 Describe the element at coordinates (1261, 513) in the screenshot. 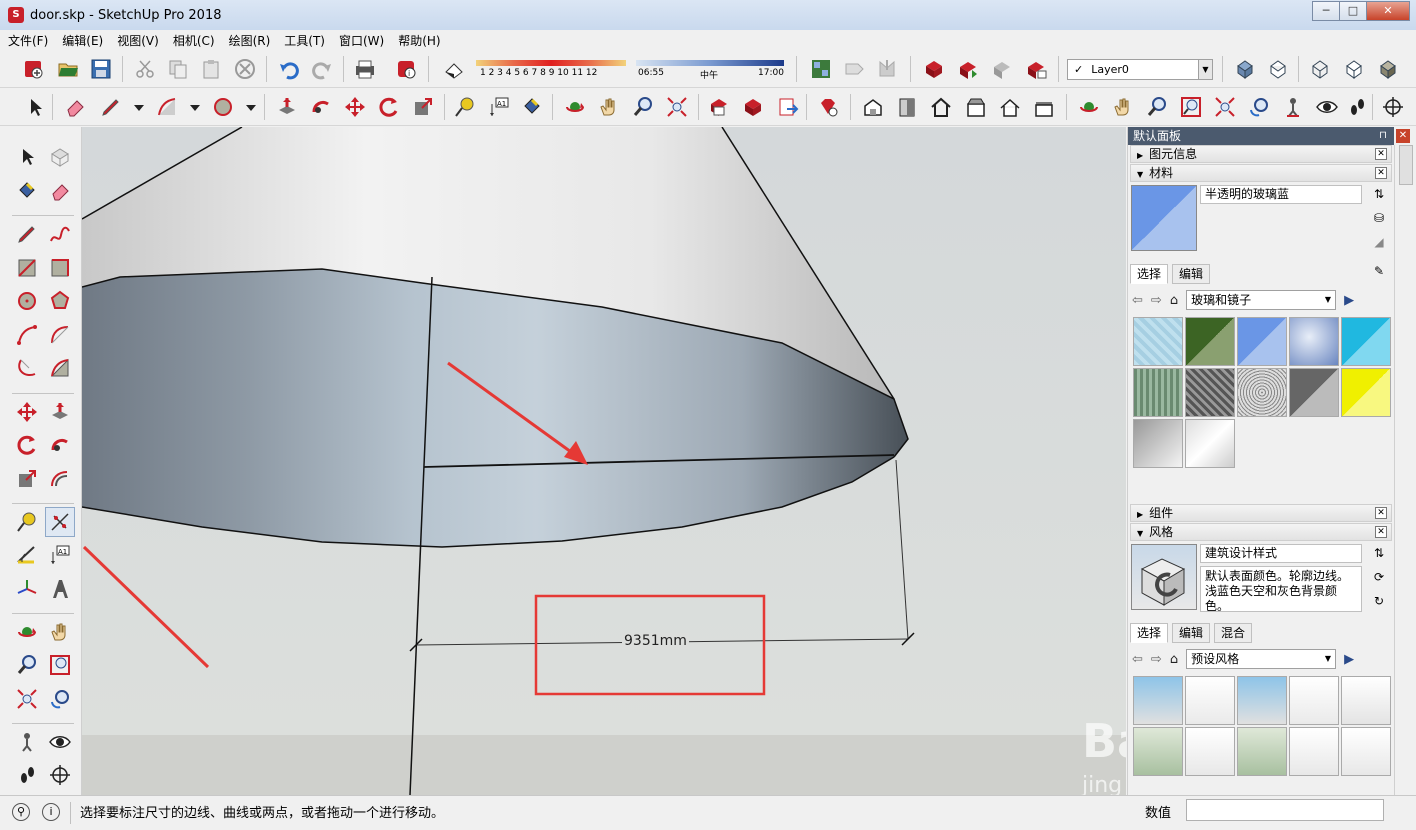

I see `components-header: ▶ 组件 ✕` at that location.